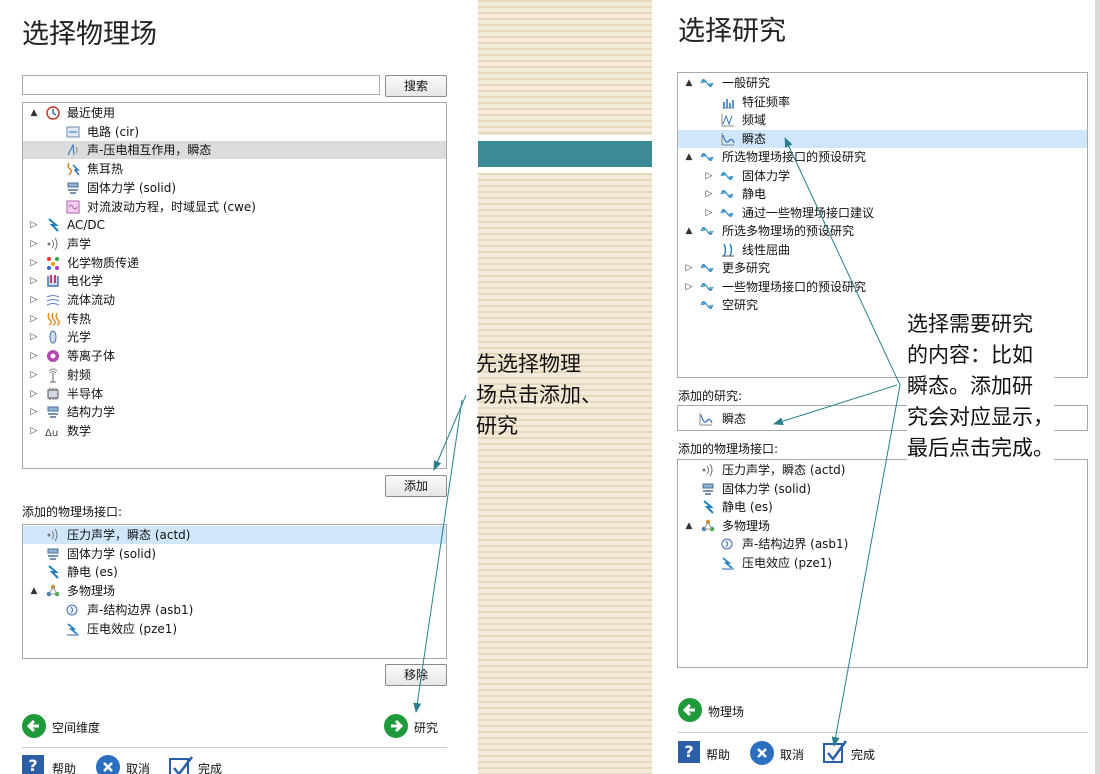 This screenshot has height=774, width=1100. Describe the element at coordinates (73, 132) in the screenshot. I see `circuit-icon` at that location.